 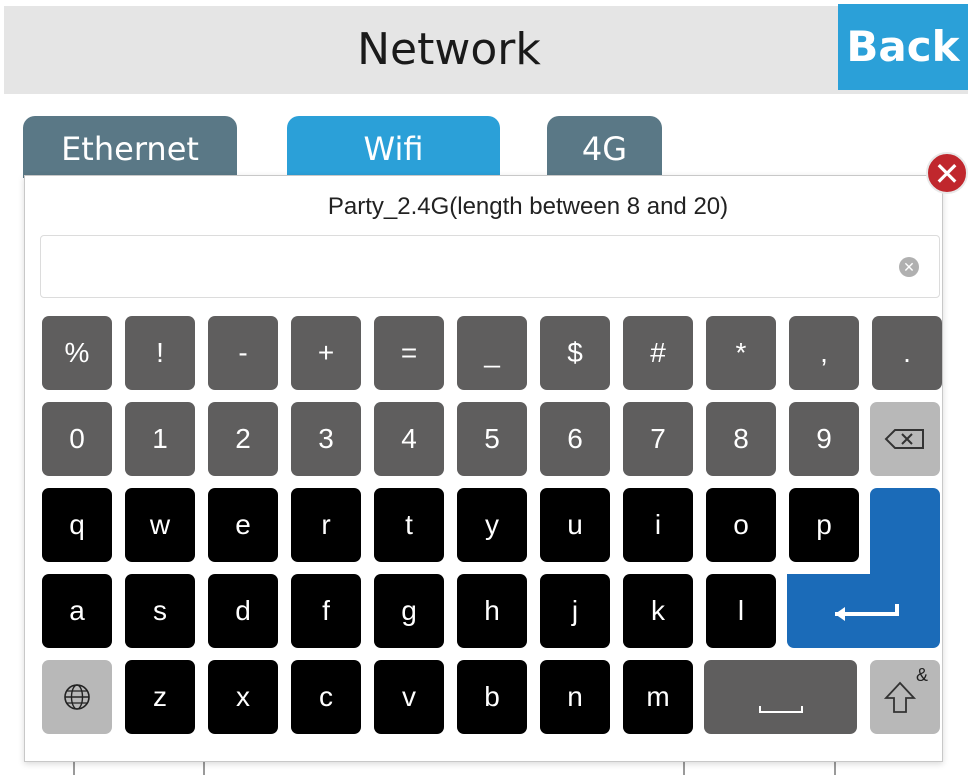 What do you see at coordinates (658, 525) in the screenshot?
I see `key-i: i` at bounding box center [658, 525].